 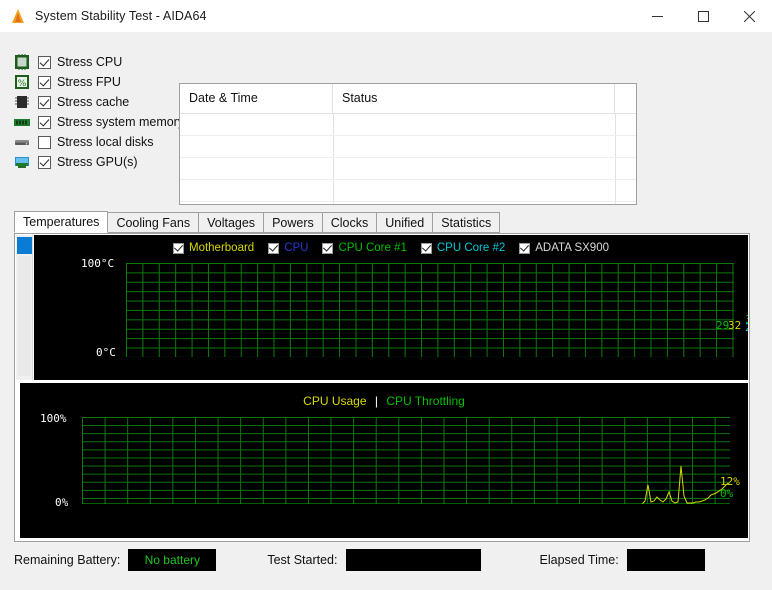 What do you see at coordinates (657, 16) in the screenshot?
I see `minimize-button` at bounding box center [657, 16].